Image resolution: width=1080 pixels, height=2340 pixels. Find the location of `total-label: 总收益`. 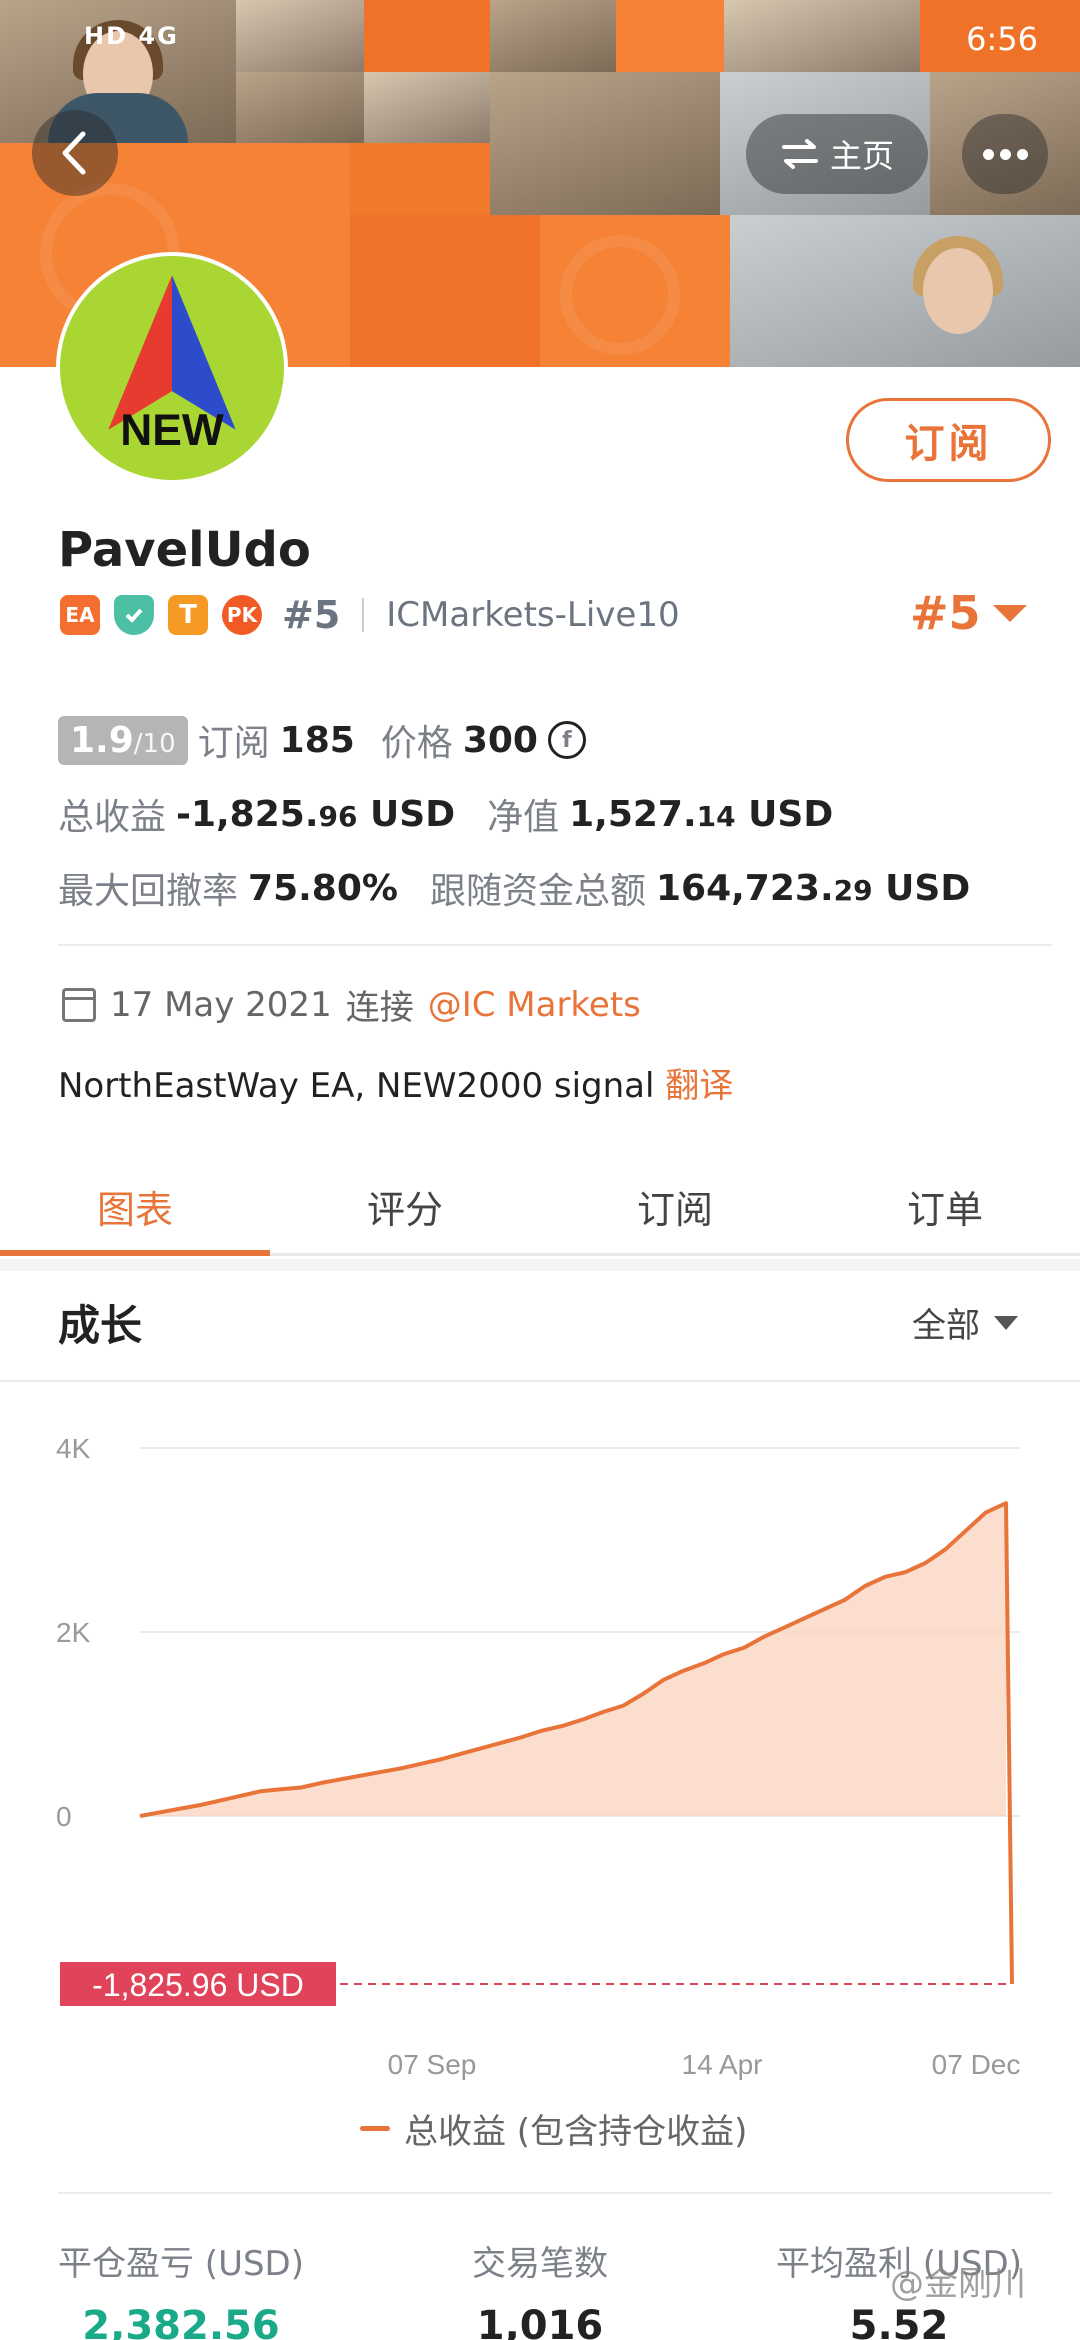

total-label: 总收益 is located at coordinates (112, 817).